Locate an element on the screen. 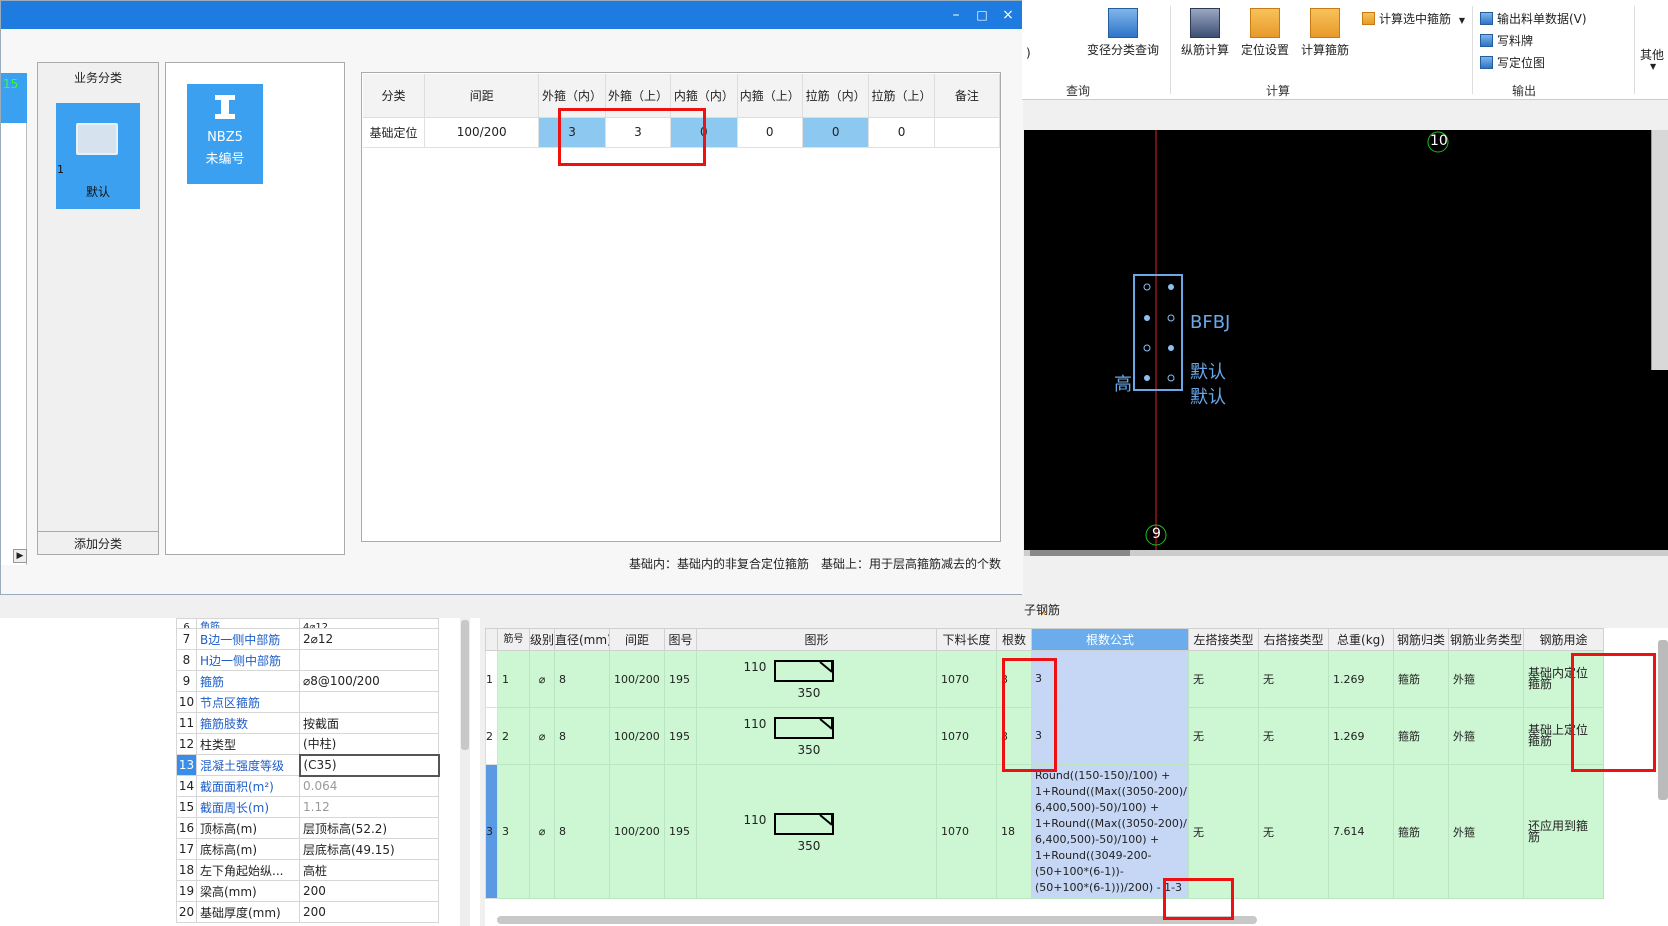  property-value: (中柱) is located at coordinates (369, 744).